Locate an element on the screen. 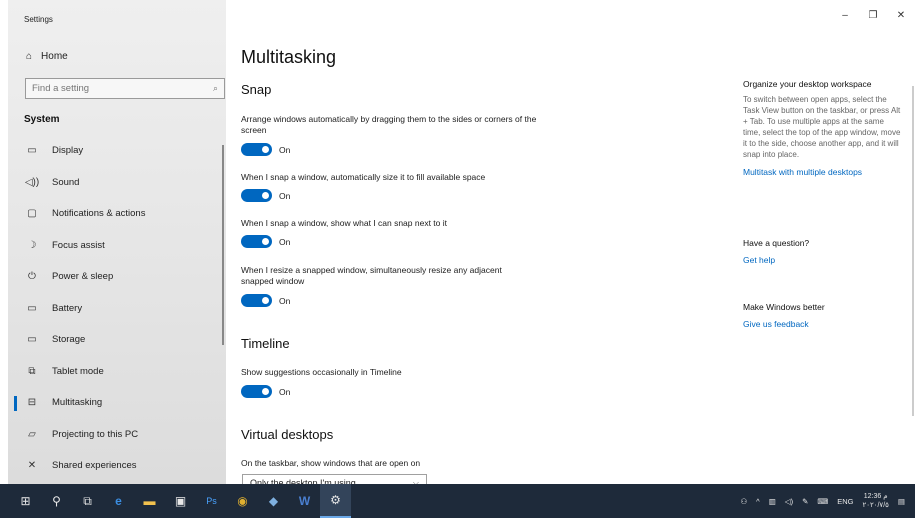 This screenshot has width=915, height=518. question-heading: Have a question? is located at coordinates (776, 243).